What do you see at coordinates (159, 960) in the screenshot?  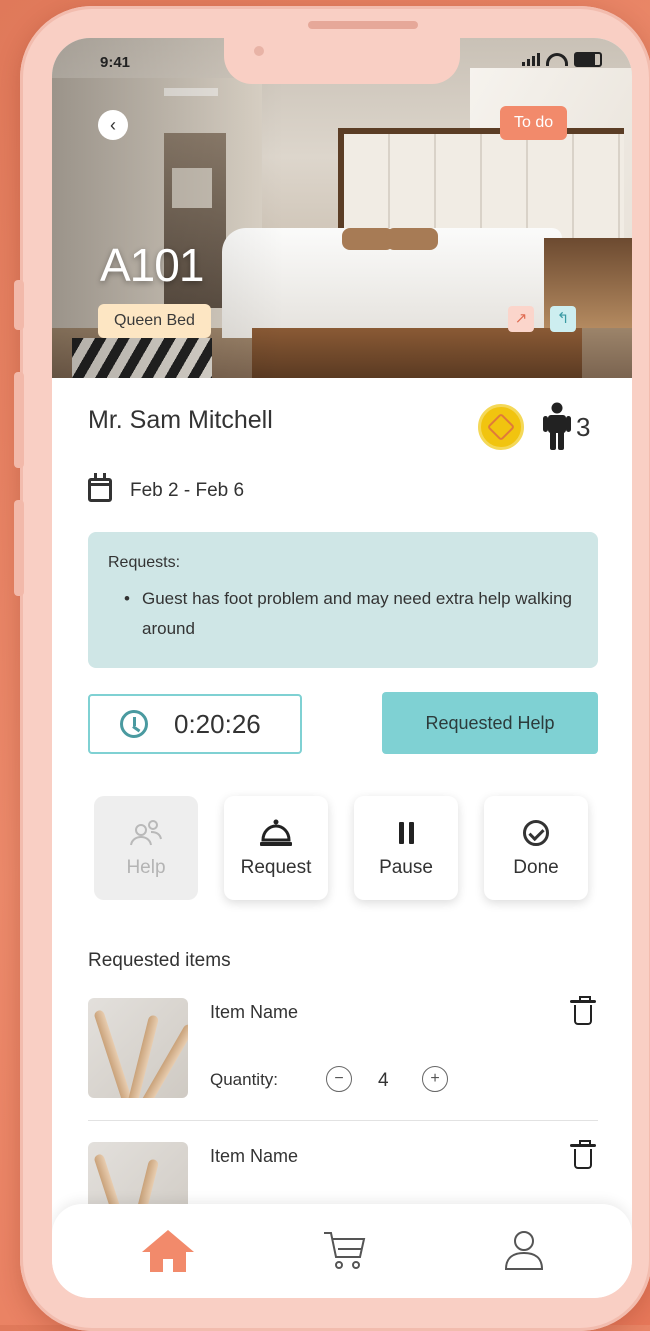 I see `requested-items-title: Requested items` at bounding box center [159, 960].